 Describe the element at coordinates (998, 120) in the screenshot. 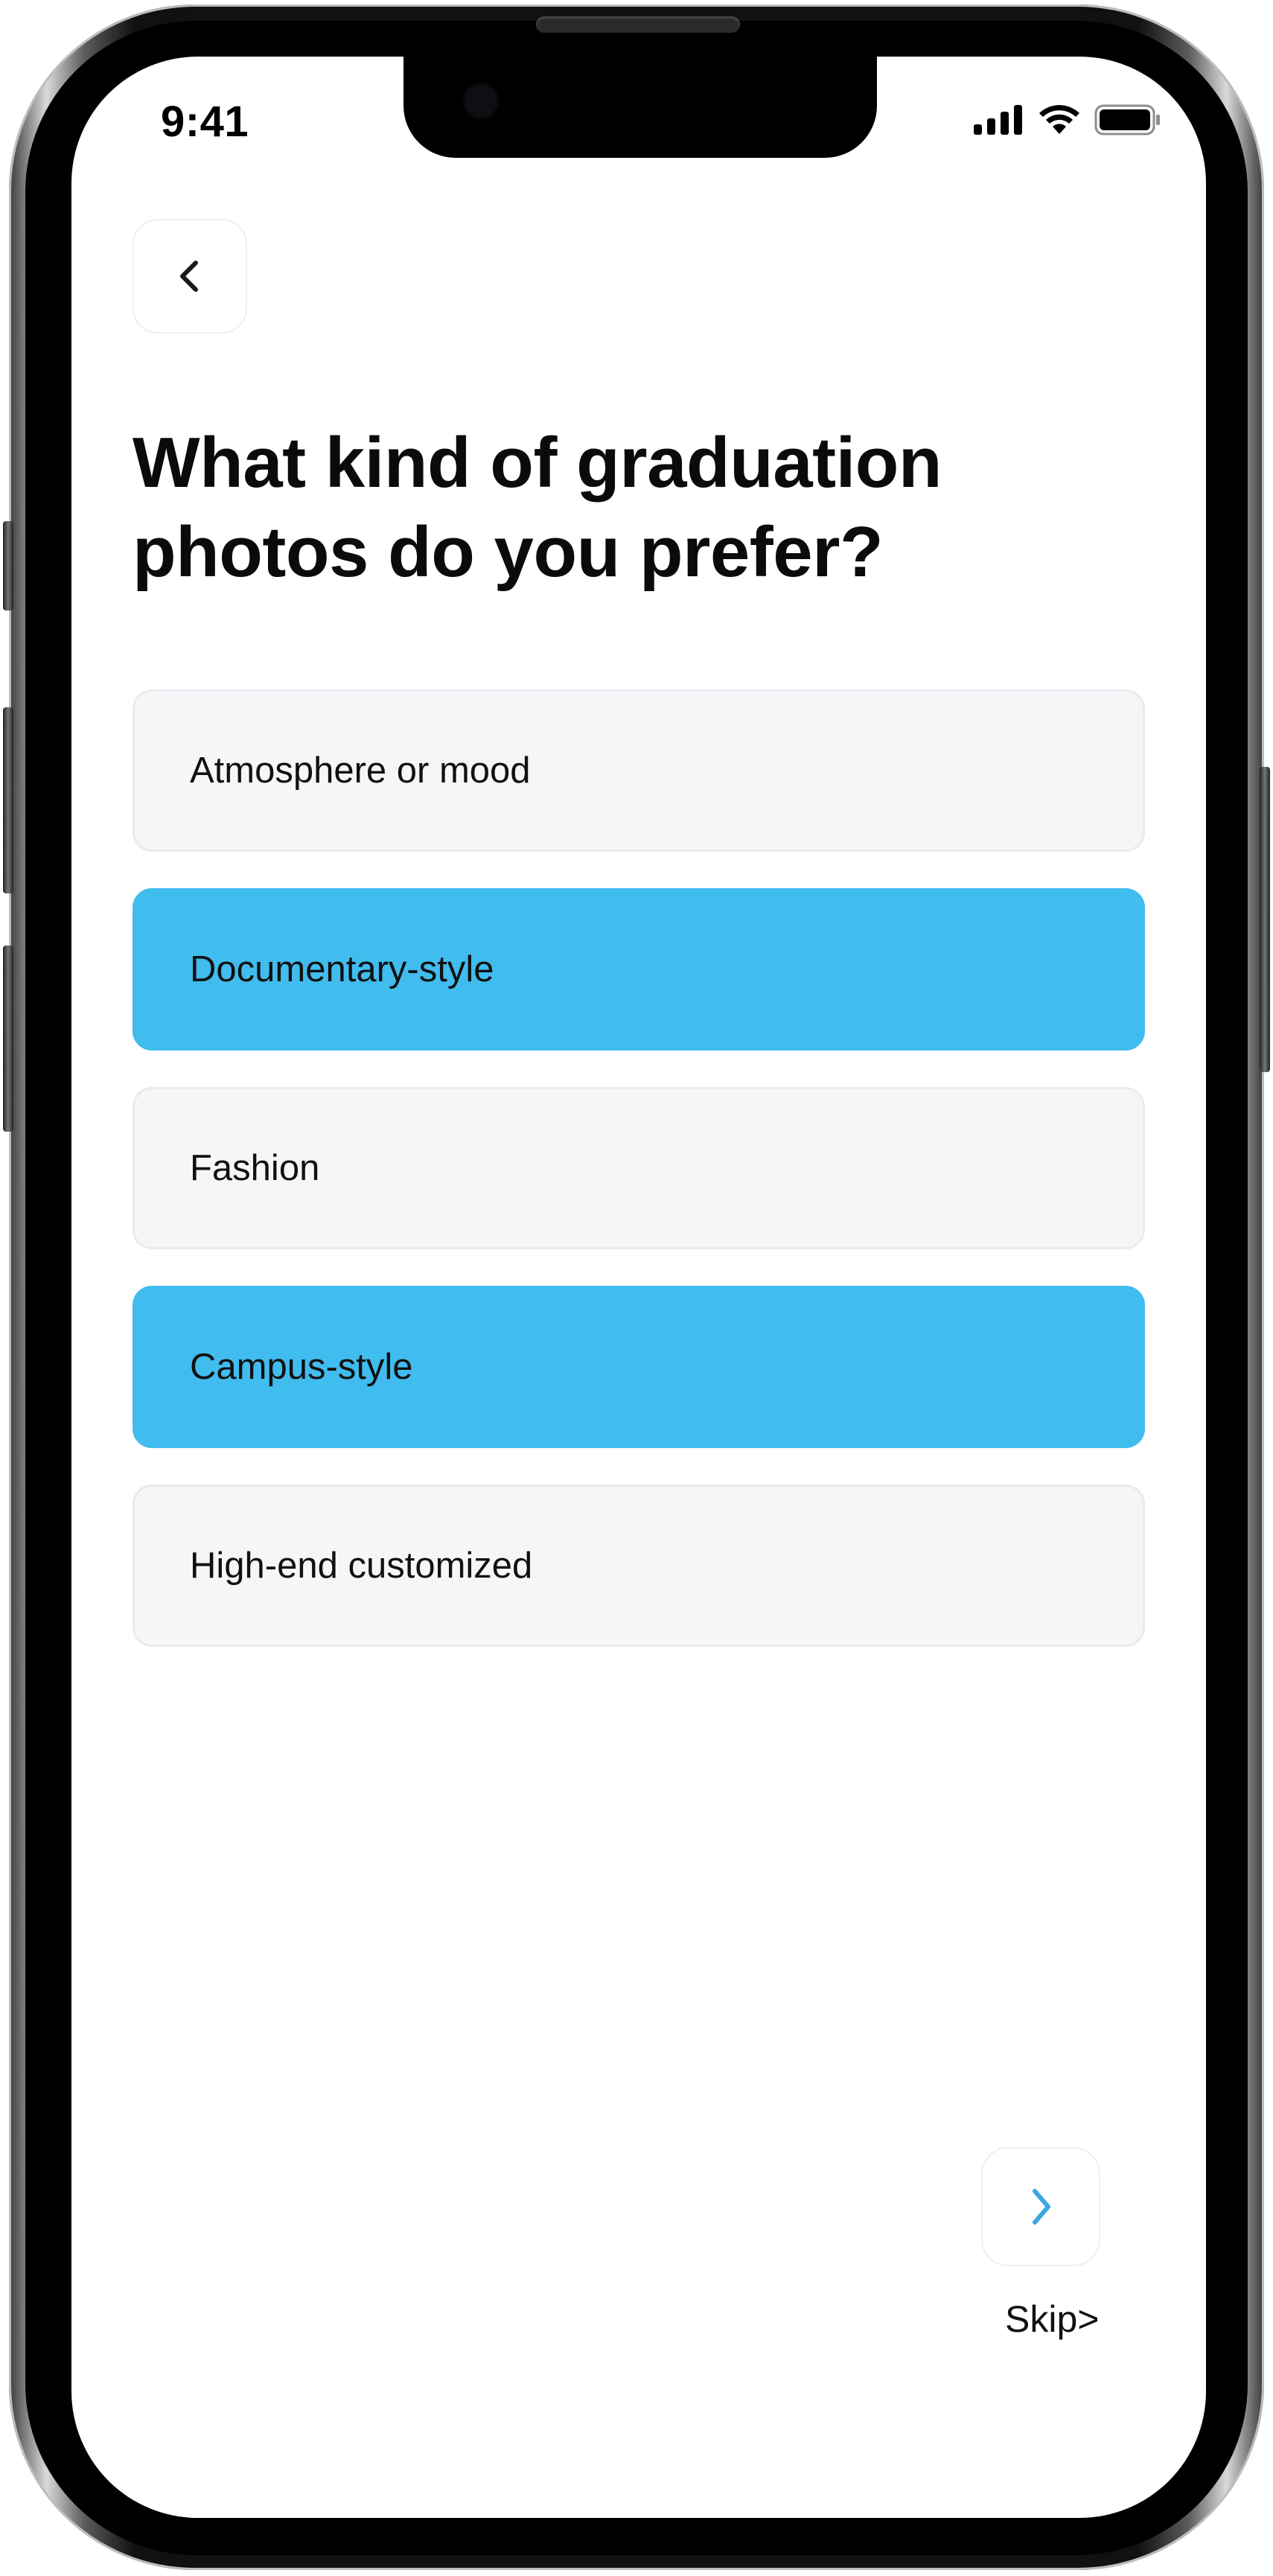

I see `cellular-signal-icon` at that location.